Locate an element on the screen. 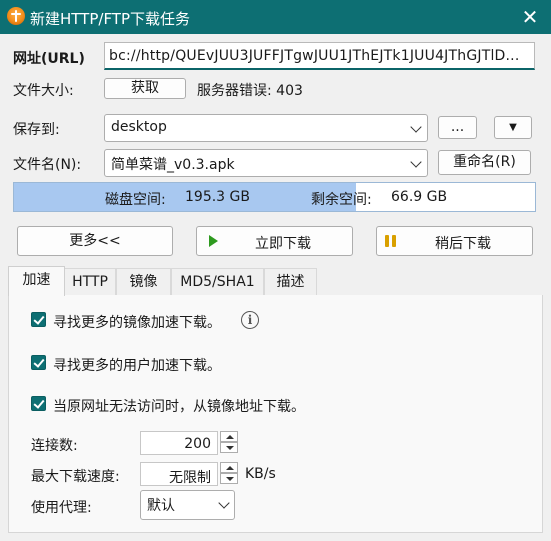 The width and height of the screenshot is (551, 541). user-accelerate-label: 寻找更多的用户加速下载。 is located at coordinates (137, 366).